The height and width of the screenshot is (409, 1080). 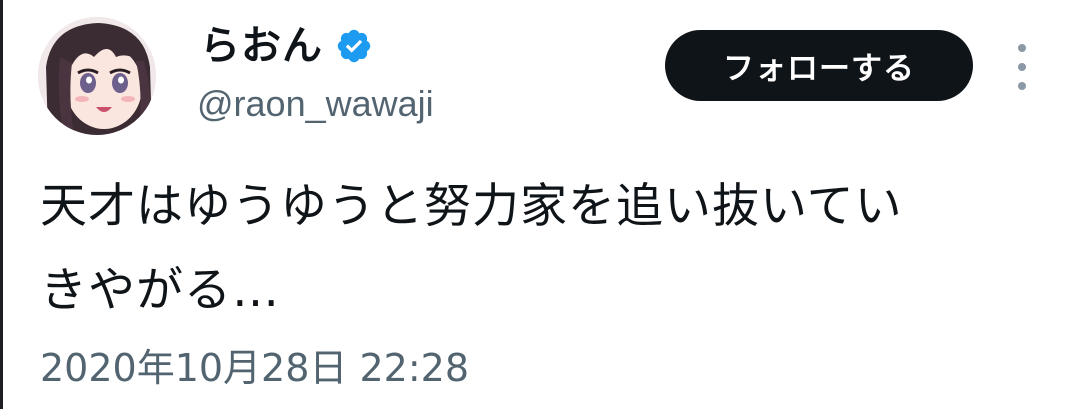 I want to click on tweet-timestamp: 2020年10月28日 22:28, so click(x=254, y=368).